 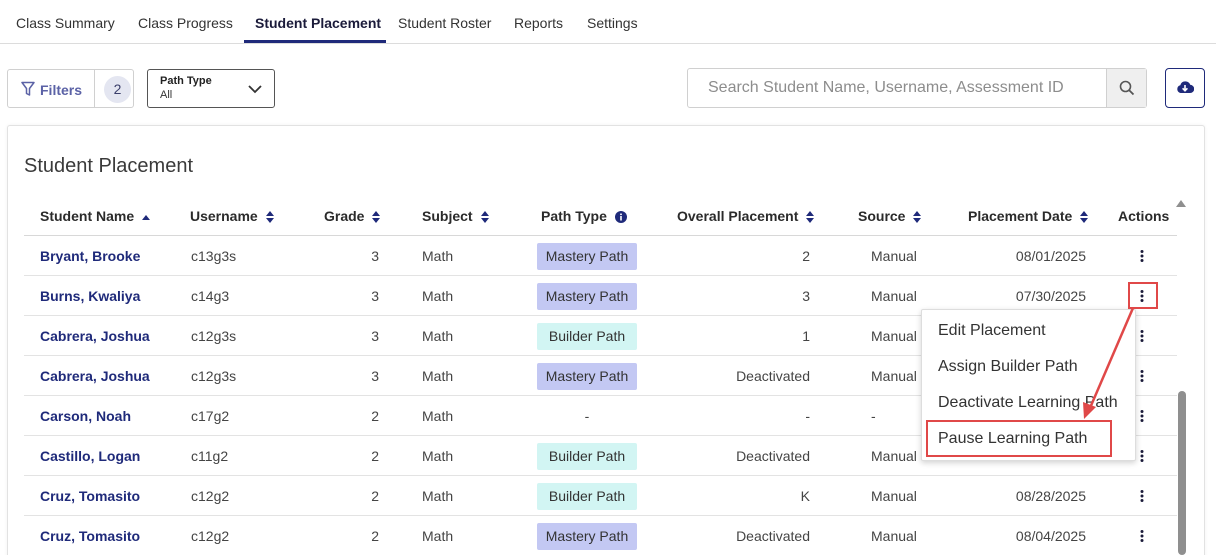 I want to click on sort-ascending-icon, so click(x=146, y=218).